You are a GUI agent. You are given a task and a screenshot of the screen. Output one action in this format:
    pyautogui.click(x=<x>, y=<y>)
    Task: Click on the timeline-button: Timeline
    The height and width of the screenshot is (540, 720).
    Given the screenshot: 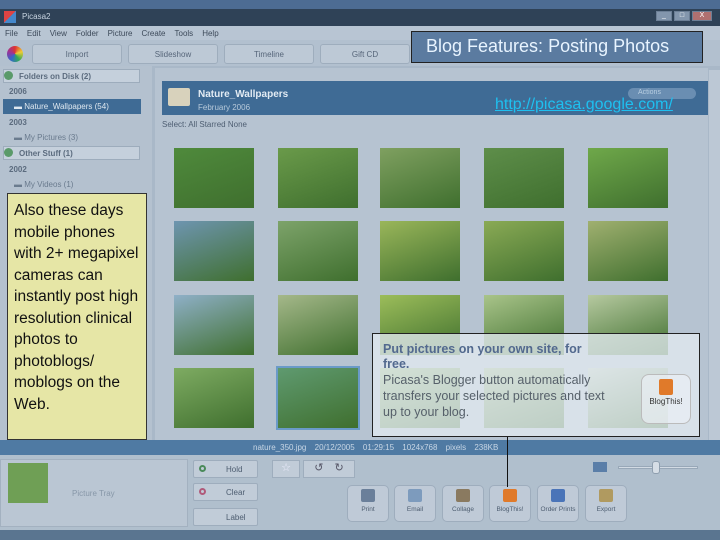 What is the action you would take?
    pyautogui.click(x=269, y=54)
    